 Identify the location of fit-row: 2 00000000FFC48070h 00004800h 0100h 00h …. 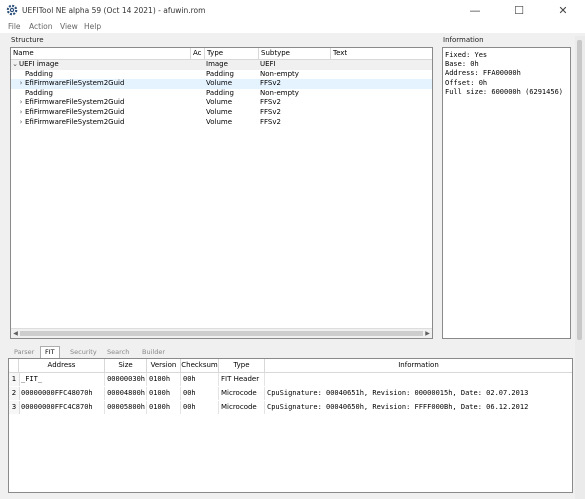
(290, 393).